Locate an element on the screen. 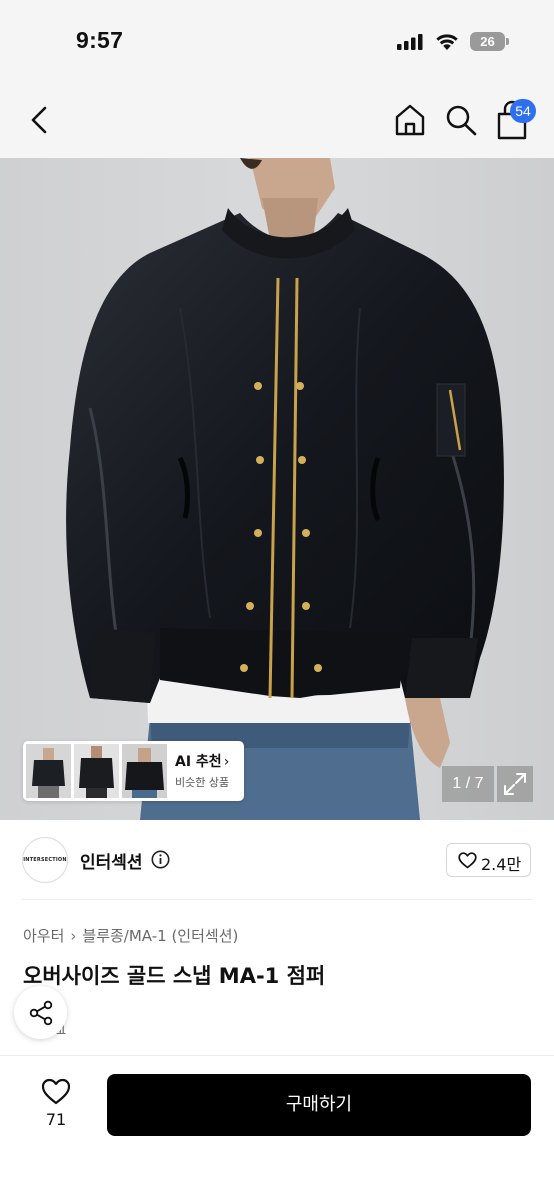 This screenshot has height=1200, width=554. ai-recommendation-subtitle: 비슷한 상품 is located at coordinates (202, 782).